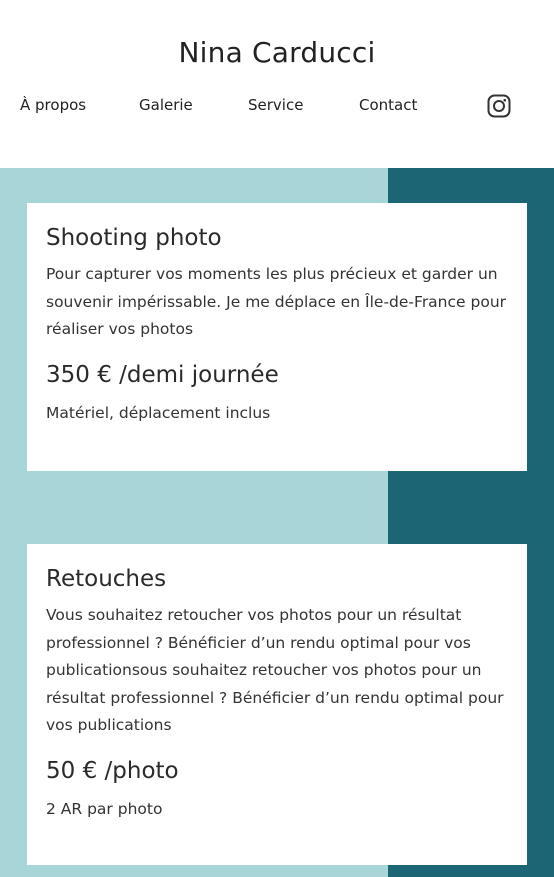 This screenshot has width=554, height=877. I want to click on nav-item-contact: Contact, so click(388, 105).